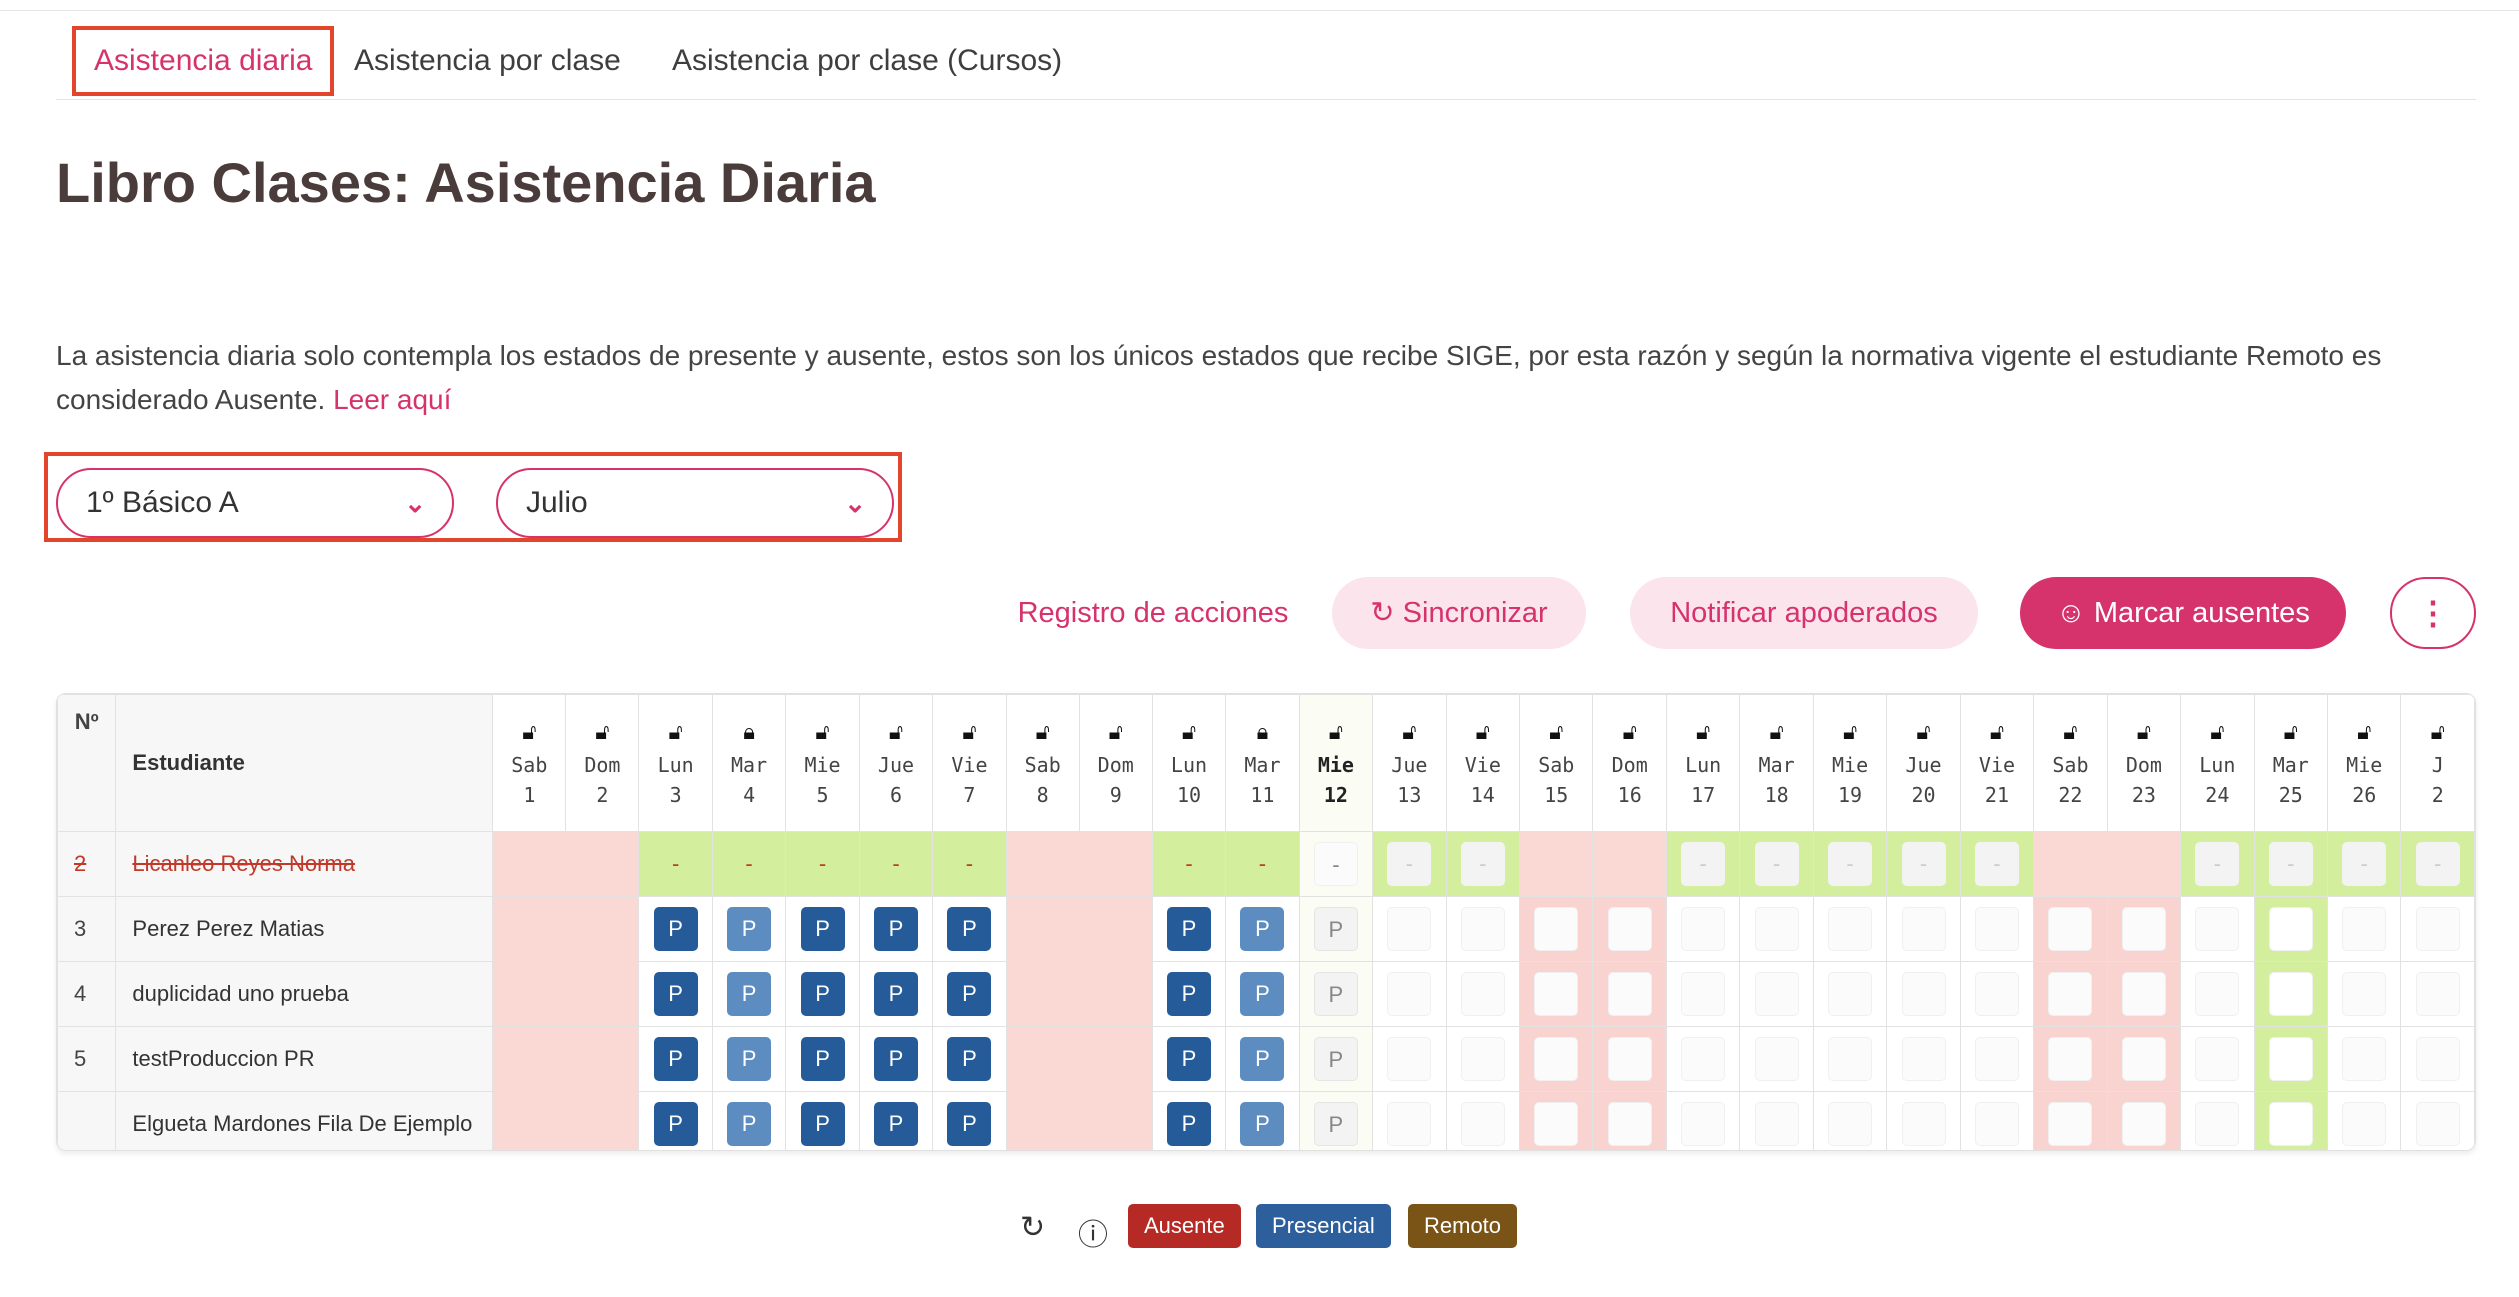  Describe the element at coordinates (1804, 613) in the screenshot. I see `notify-guardians-button: Notificar apoderados` at that location.